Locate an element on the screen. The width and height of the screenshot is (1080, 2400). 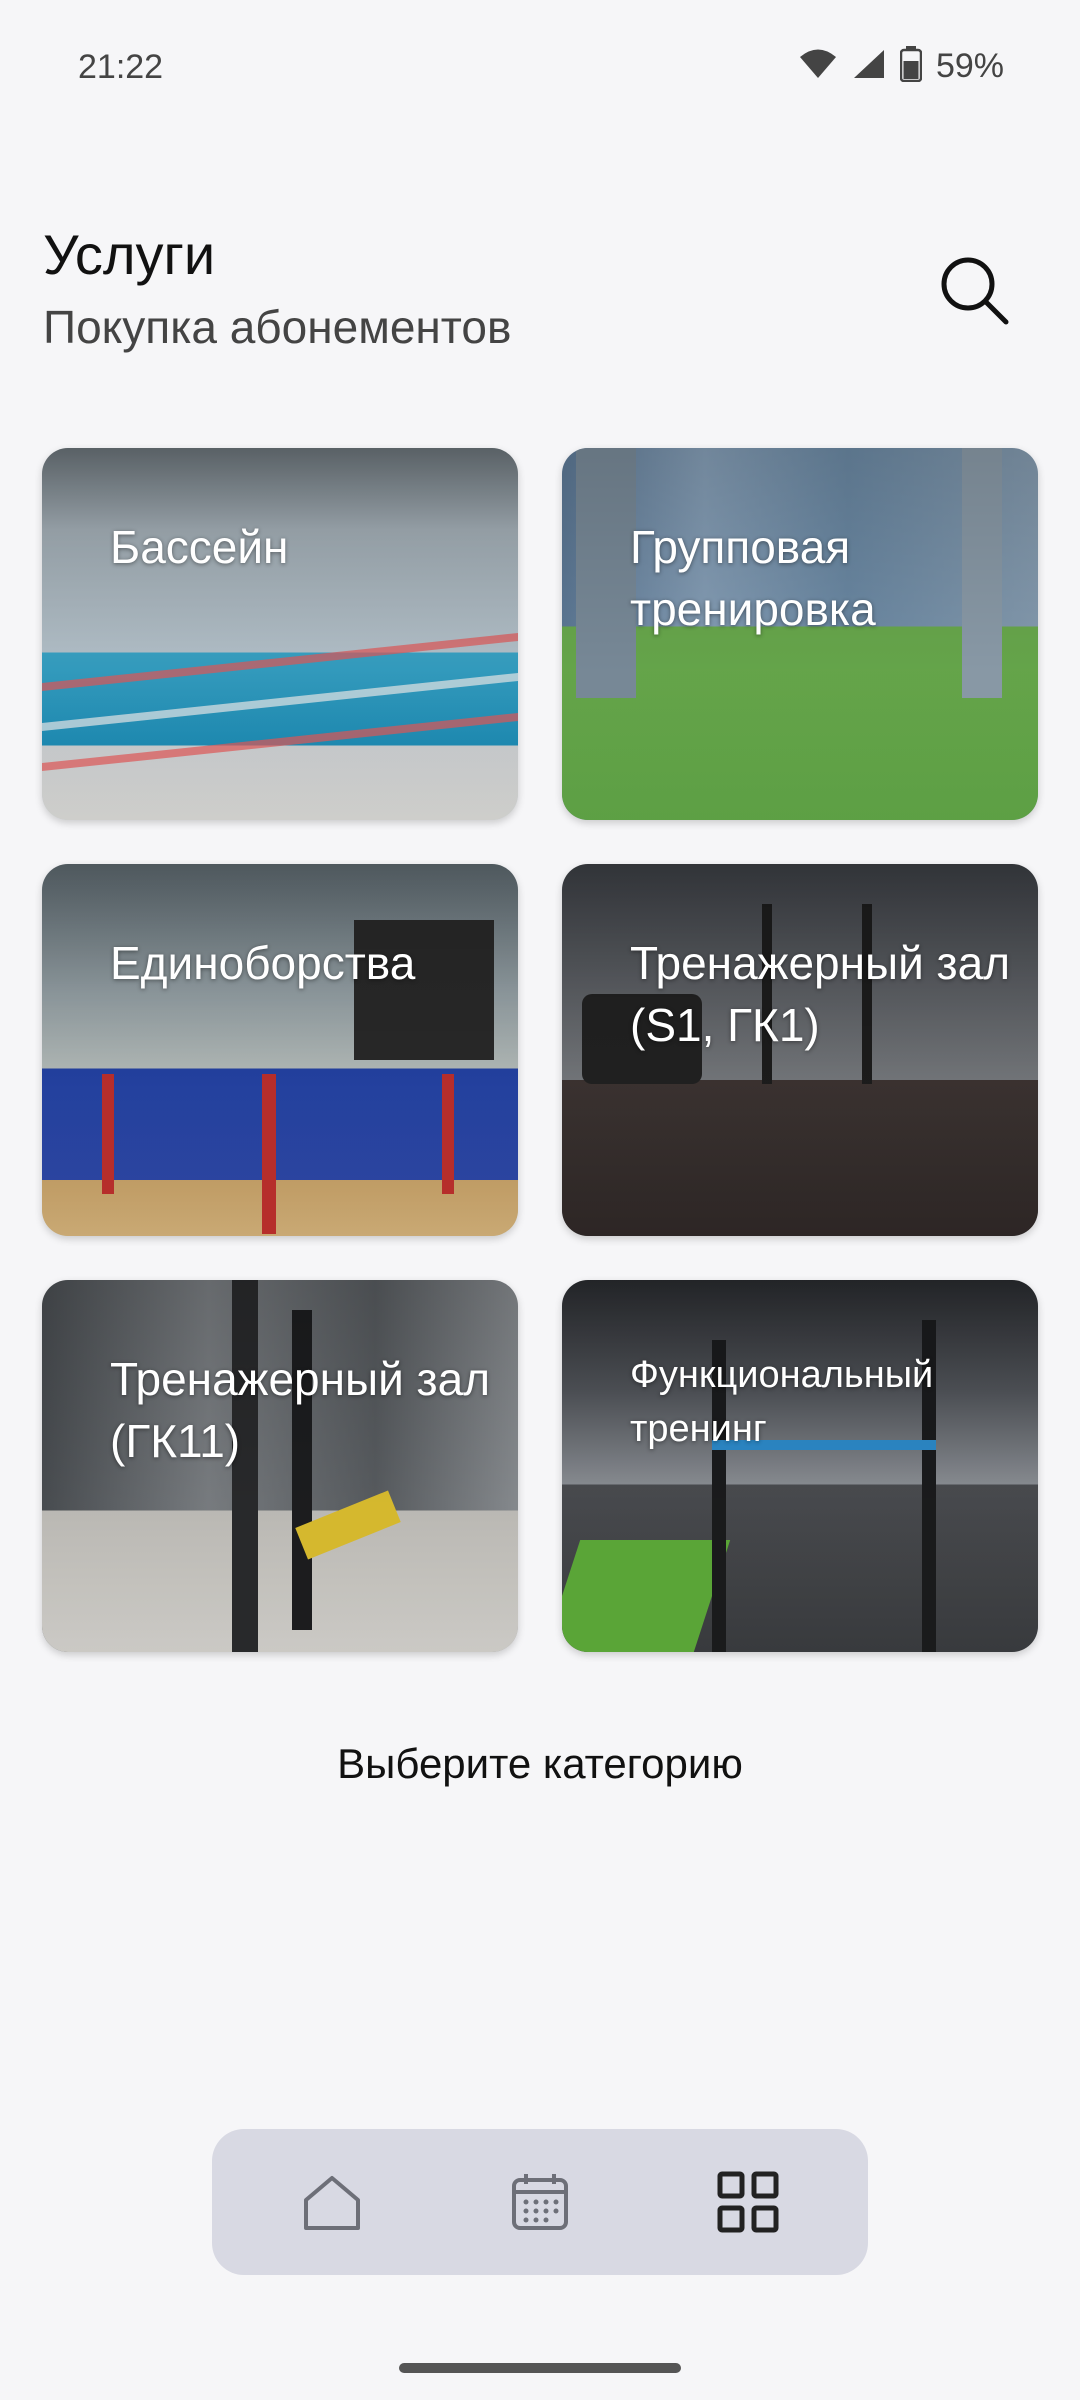
status-icons: 59% is located at coordinates (901, 66).